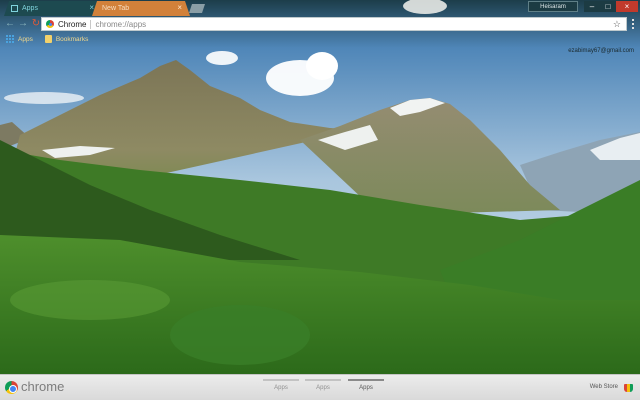  I want to click on close-window-button: ×, so click(627, 6).